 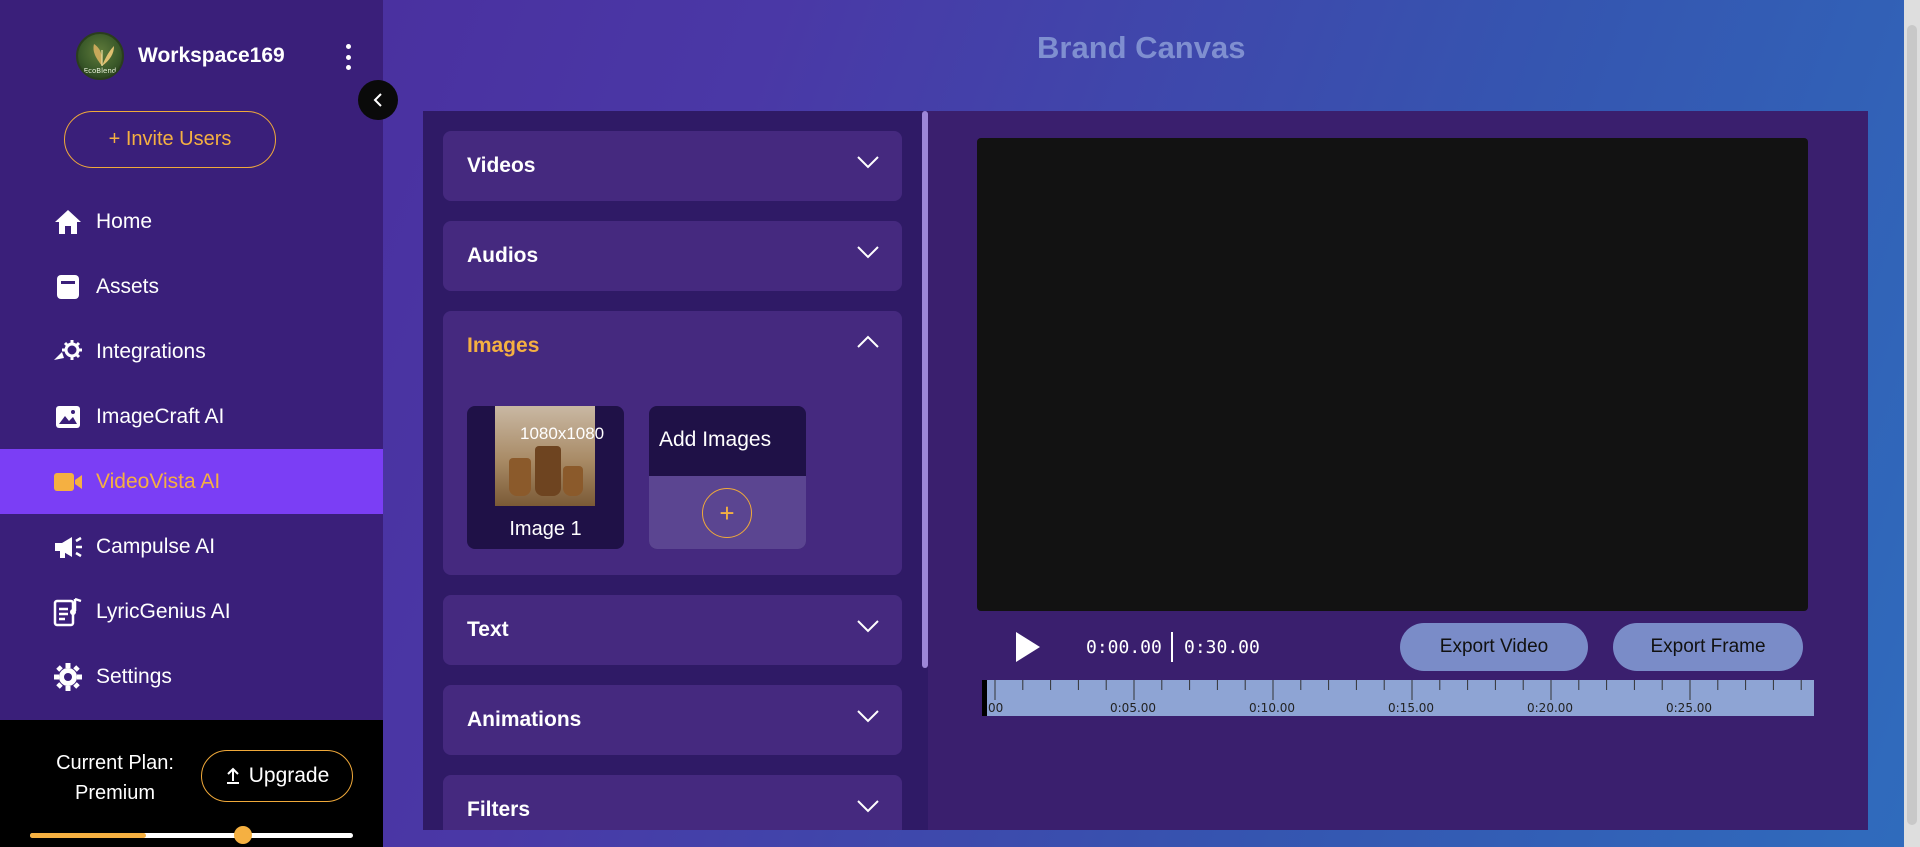 I want to click on plan-box: Current Plan: Premium Upgrade, so click(x=191, y=783).